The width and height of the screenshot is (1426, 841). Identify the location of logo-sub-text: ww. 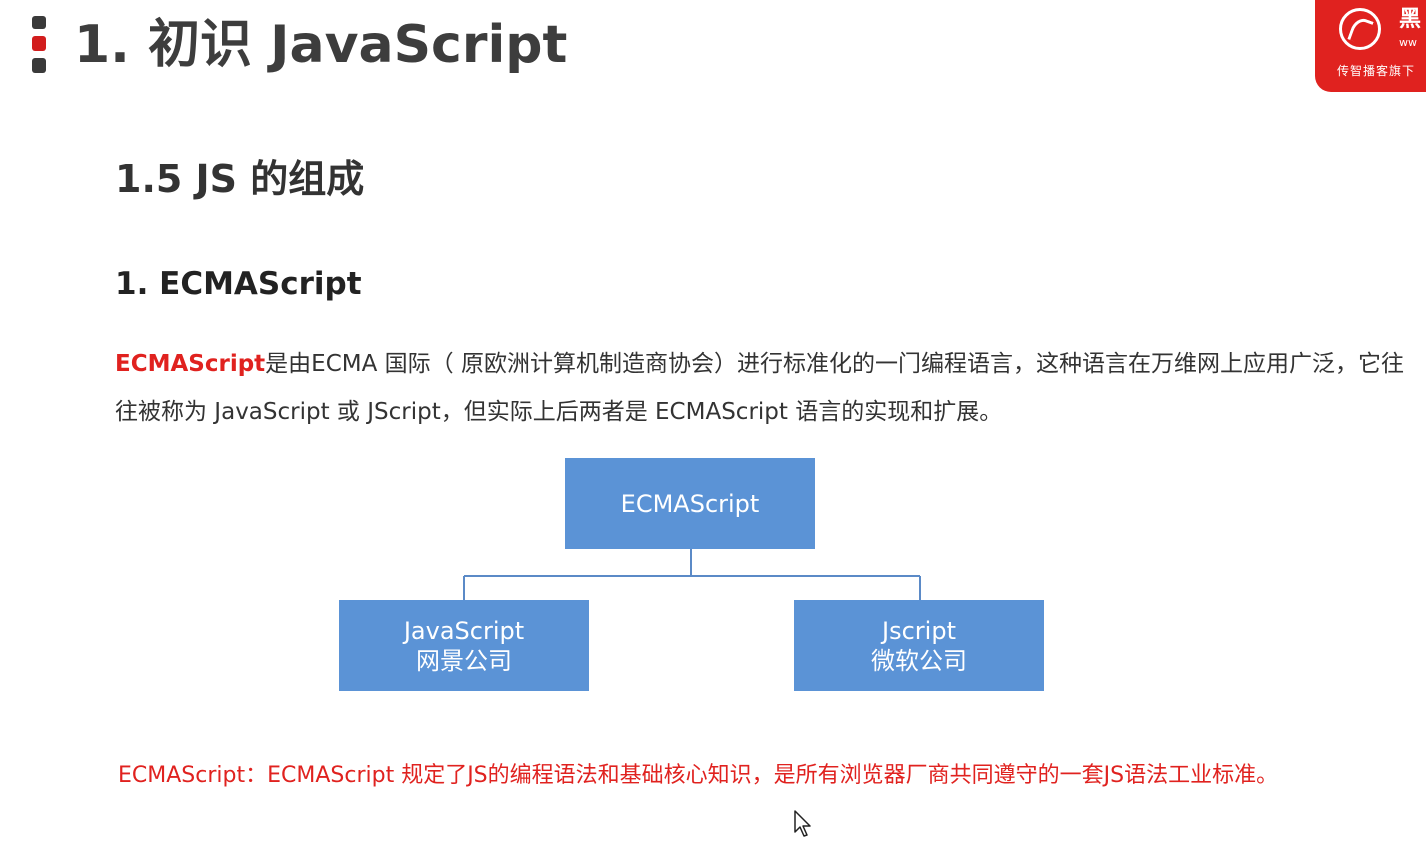
(1408, 42).